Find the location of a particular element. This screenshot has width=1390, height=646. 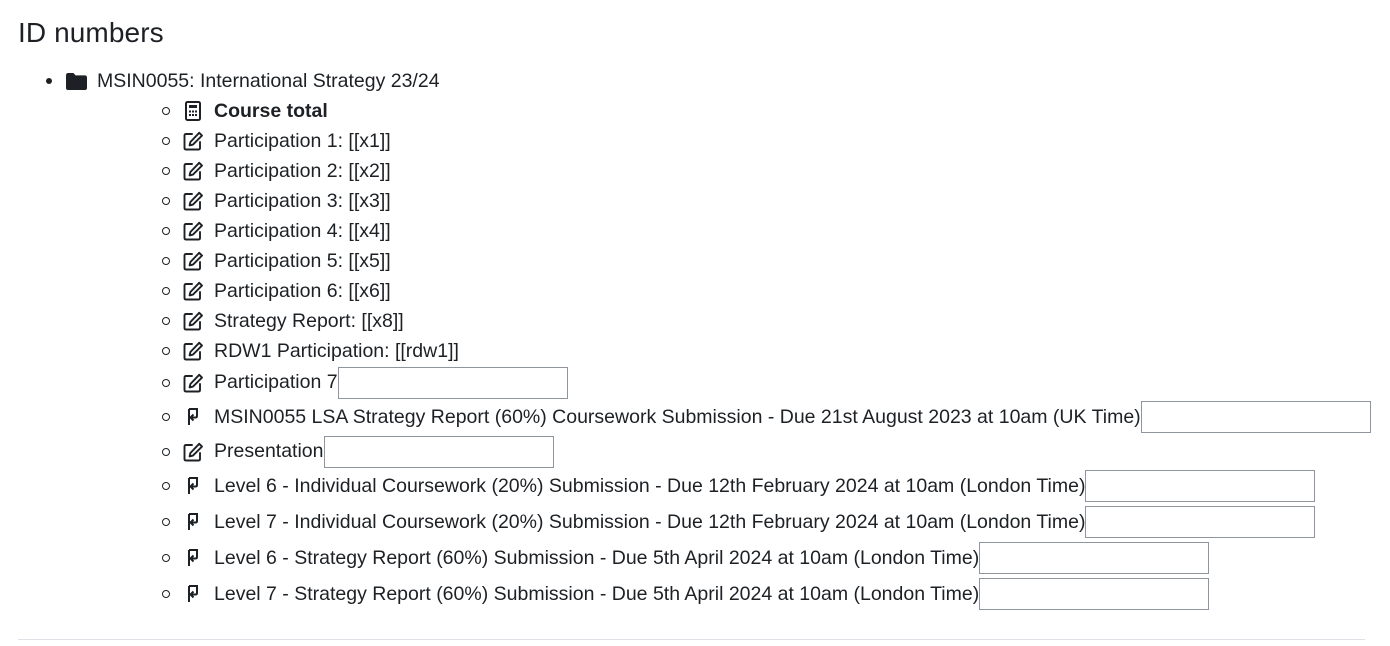

course-category-label: MSIN0055: International Strategy 23/24 is located at coordinates (268, 80).